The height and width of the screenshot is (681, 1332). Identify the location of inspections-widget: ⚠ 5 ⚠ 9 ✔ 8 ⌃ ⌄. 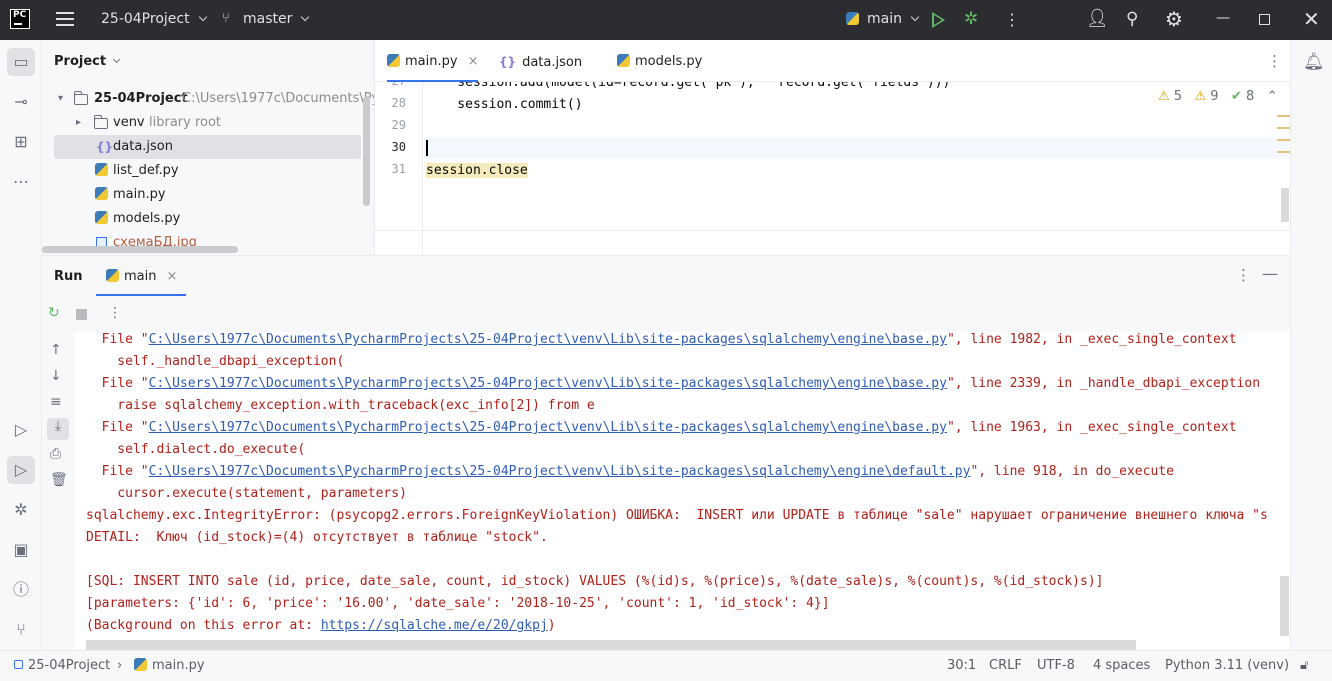
(1224, 96).